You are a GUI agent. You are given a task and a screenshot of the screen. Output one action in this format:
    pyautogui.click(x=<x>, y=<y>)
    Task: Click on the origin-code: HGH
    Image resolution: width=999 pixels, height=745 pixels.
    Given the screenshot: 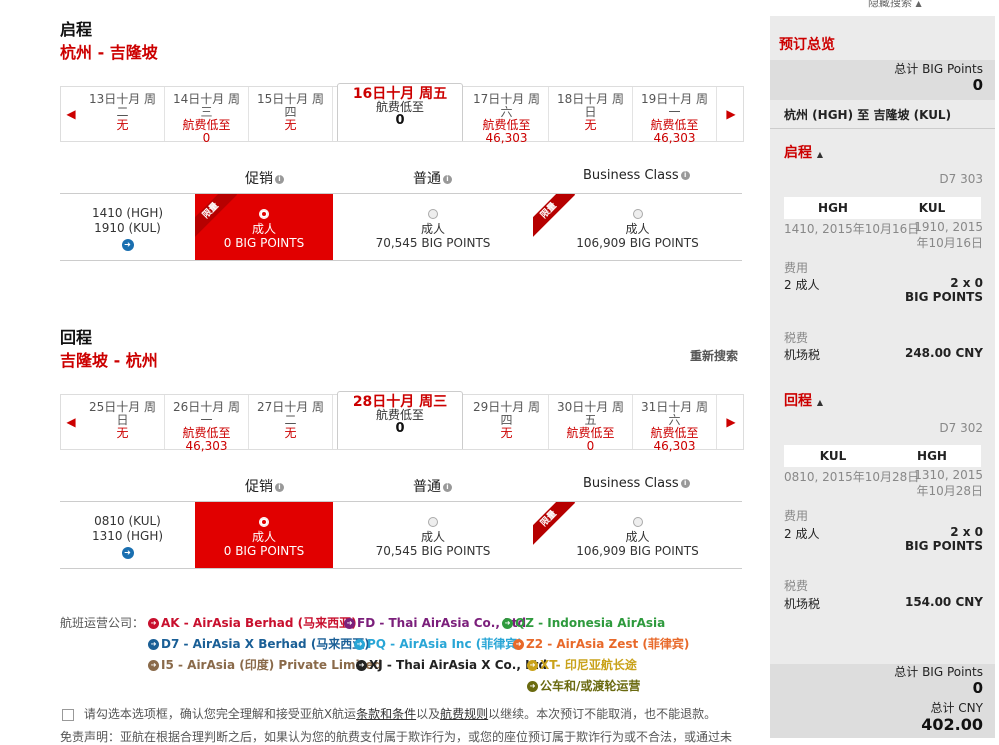 What is the action you would take?
    pyautogui.click(x=833, y=208)
    